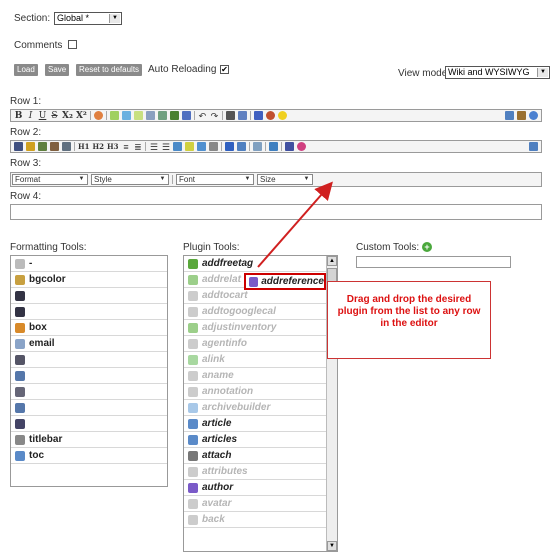 The width and height of the screenshot is (552, 552). I want to click on drag-arrow-overlay, so click(295, 224).